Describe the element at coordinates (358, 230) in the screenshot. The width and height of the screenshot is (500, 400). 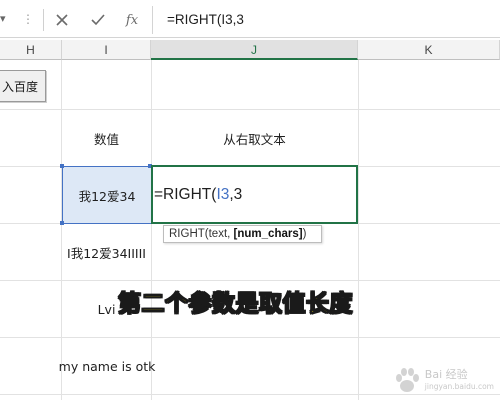
I see `grid-line` at that location.